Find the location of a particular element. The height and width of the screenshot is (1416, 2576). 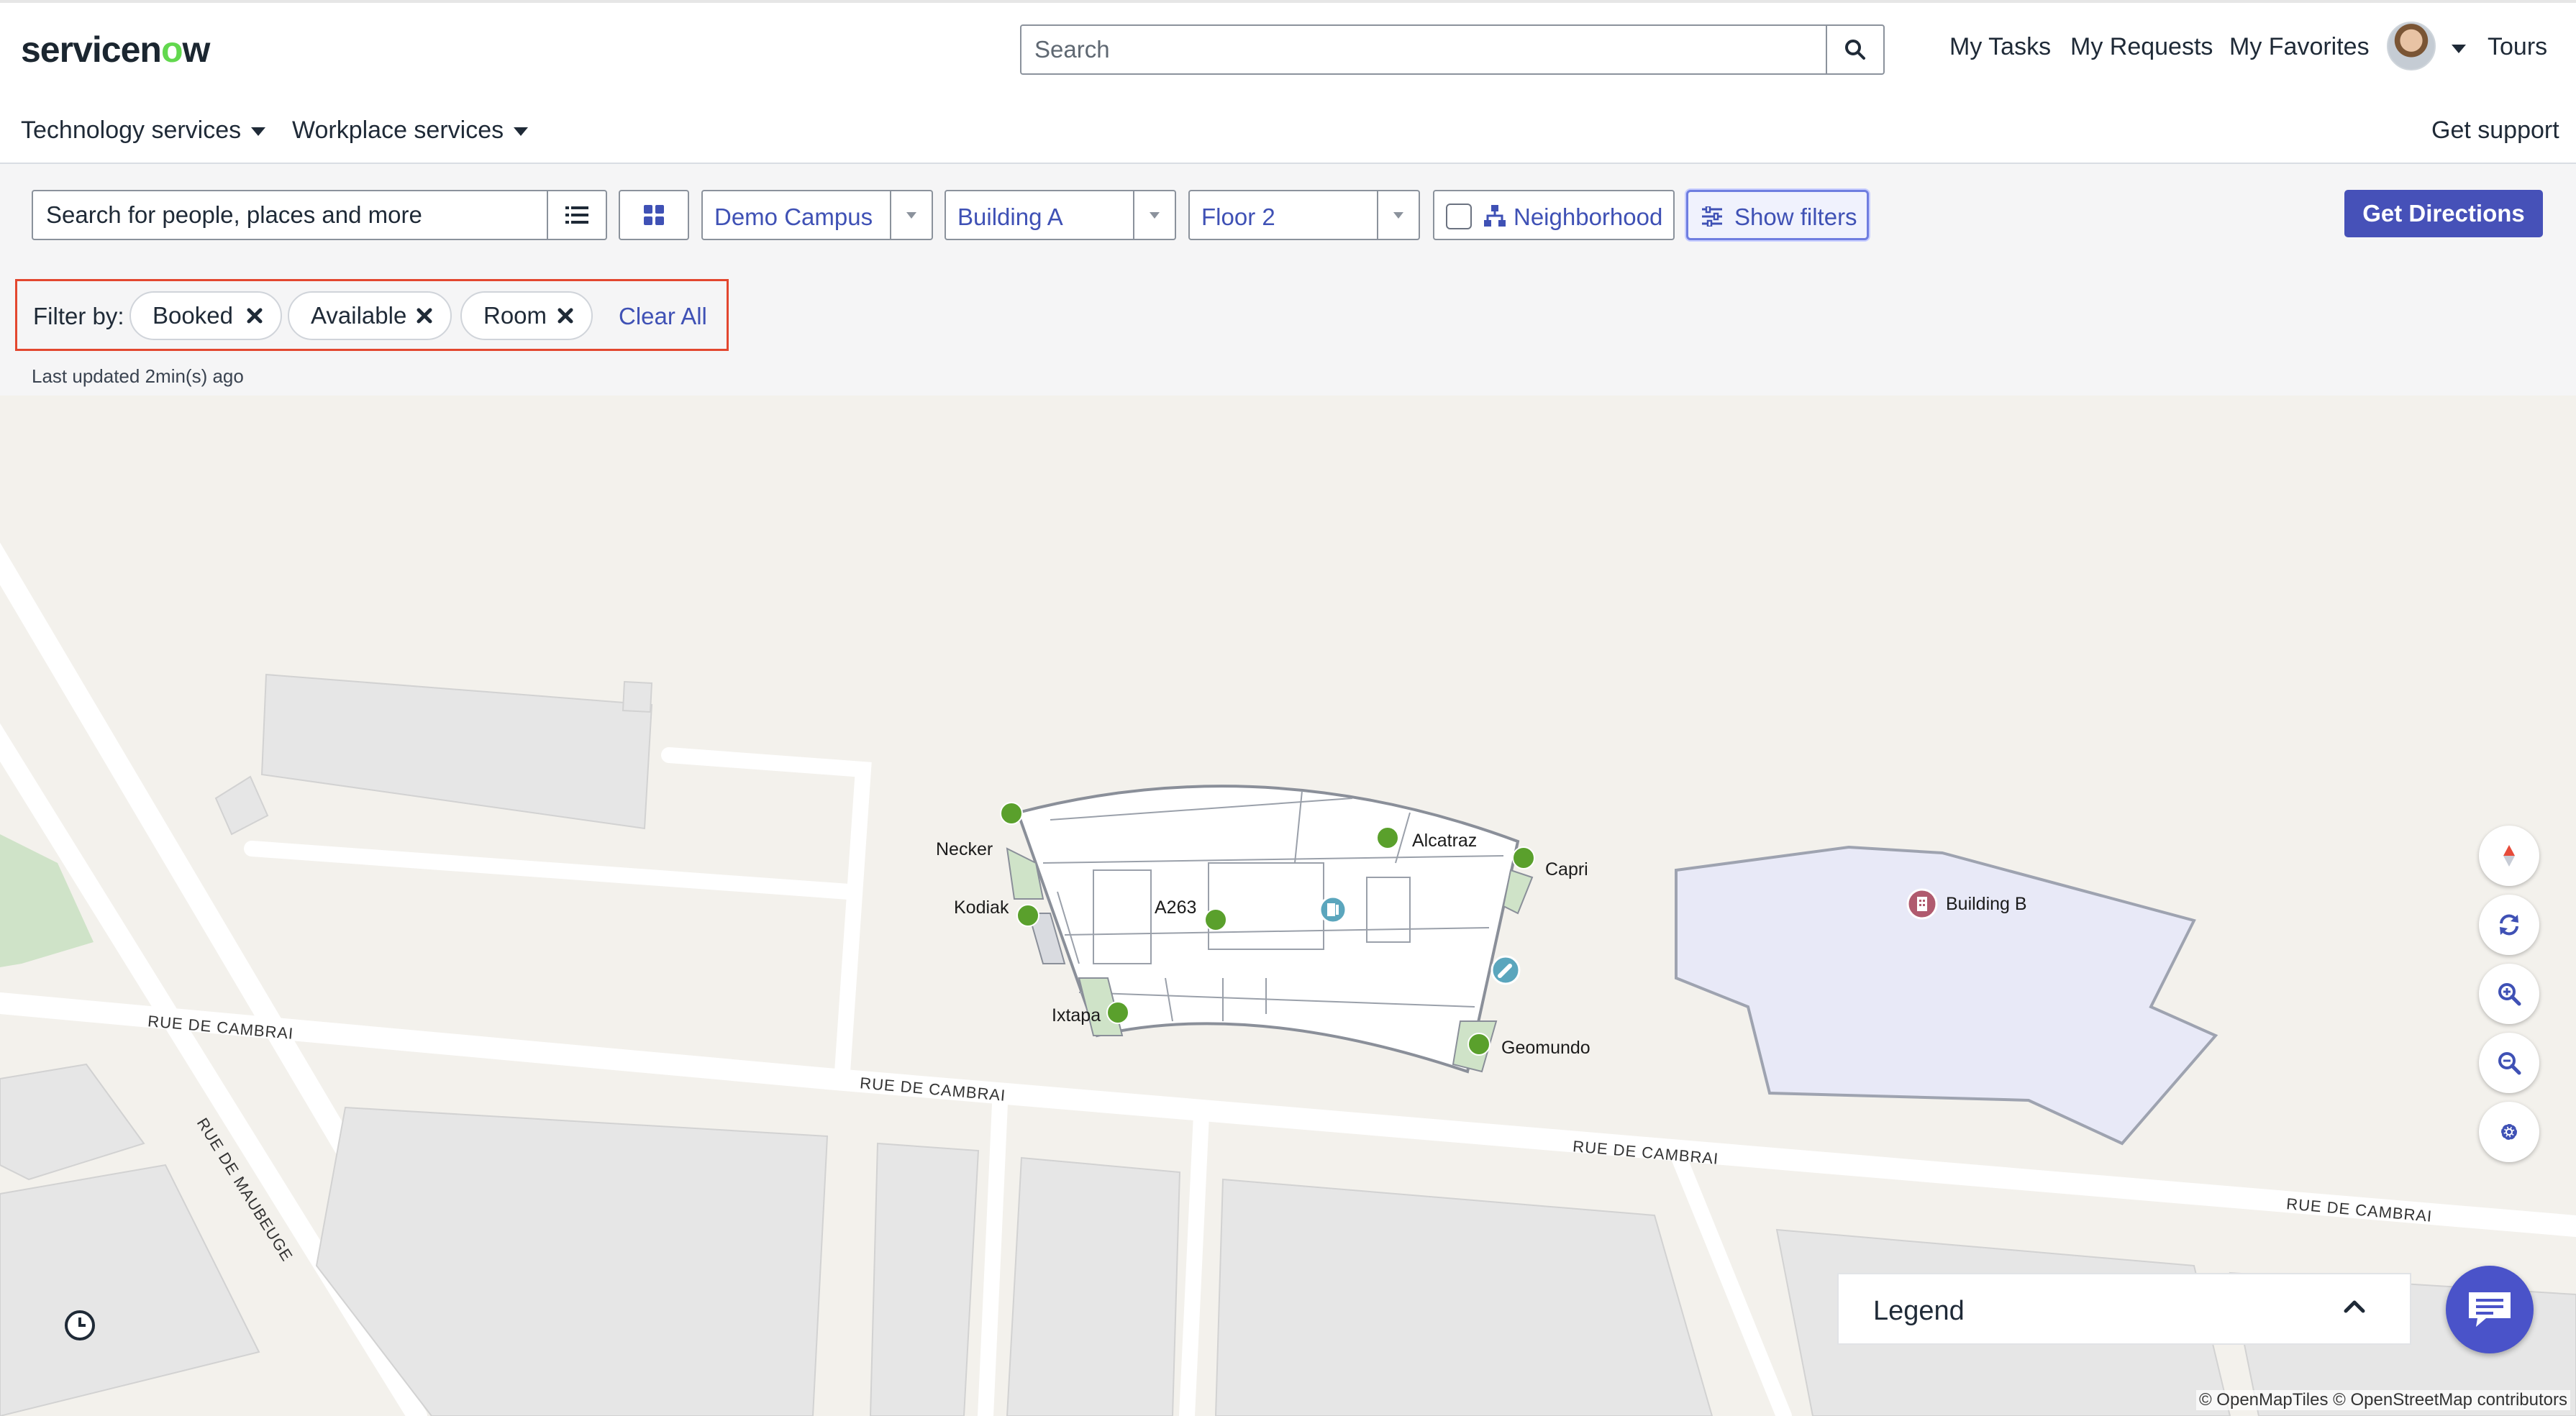

my-requests-link: My Requests is located at coordinates (2141, 47).